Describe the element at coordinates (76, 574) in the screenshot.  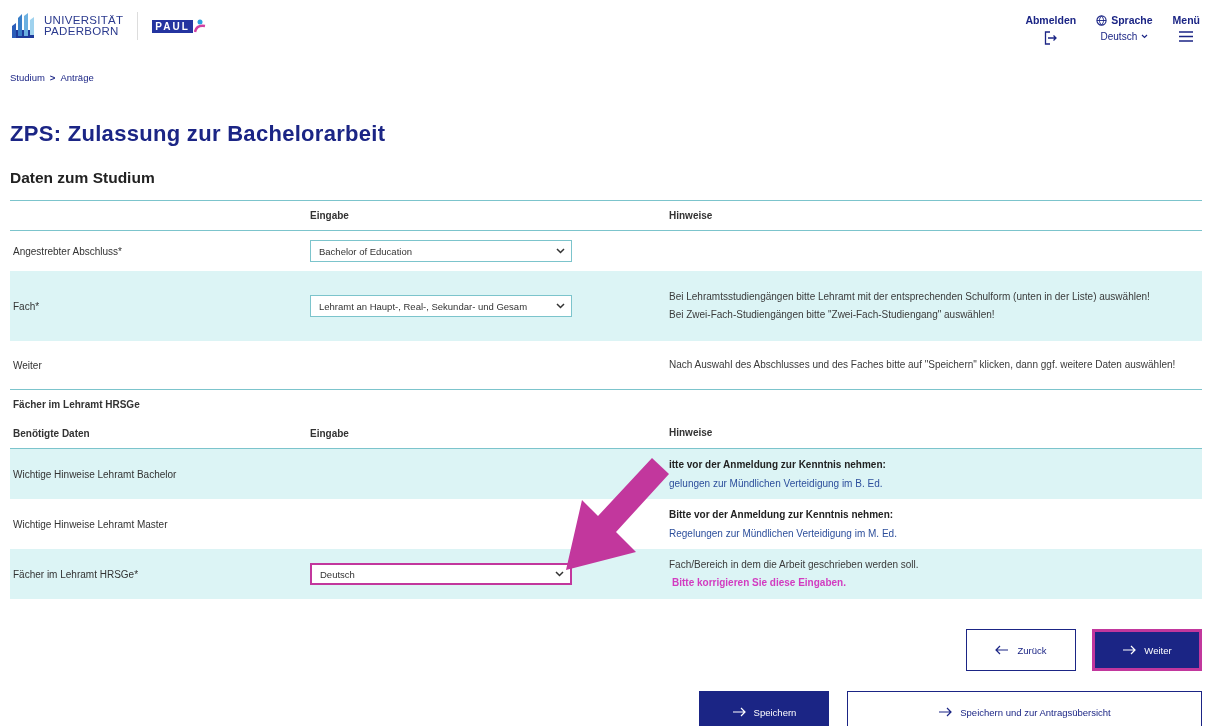
I see `row-label: Fächer im Lehramt HRSGe*` at that location.